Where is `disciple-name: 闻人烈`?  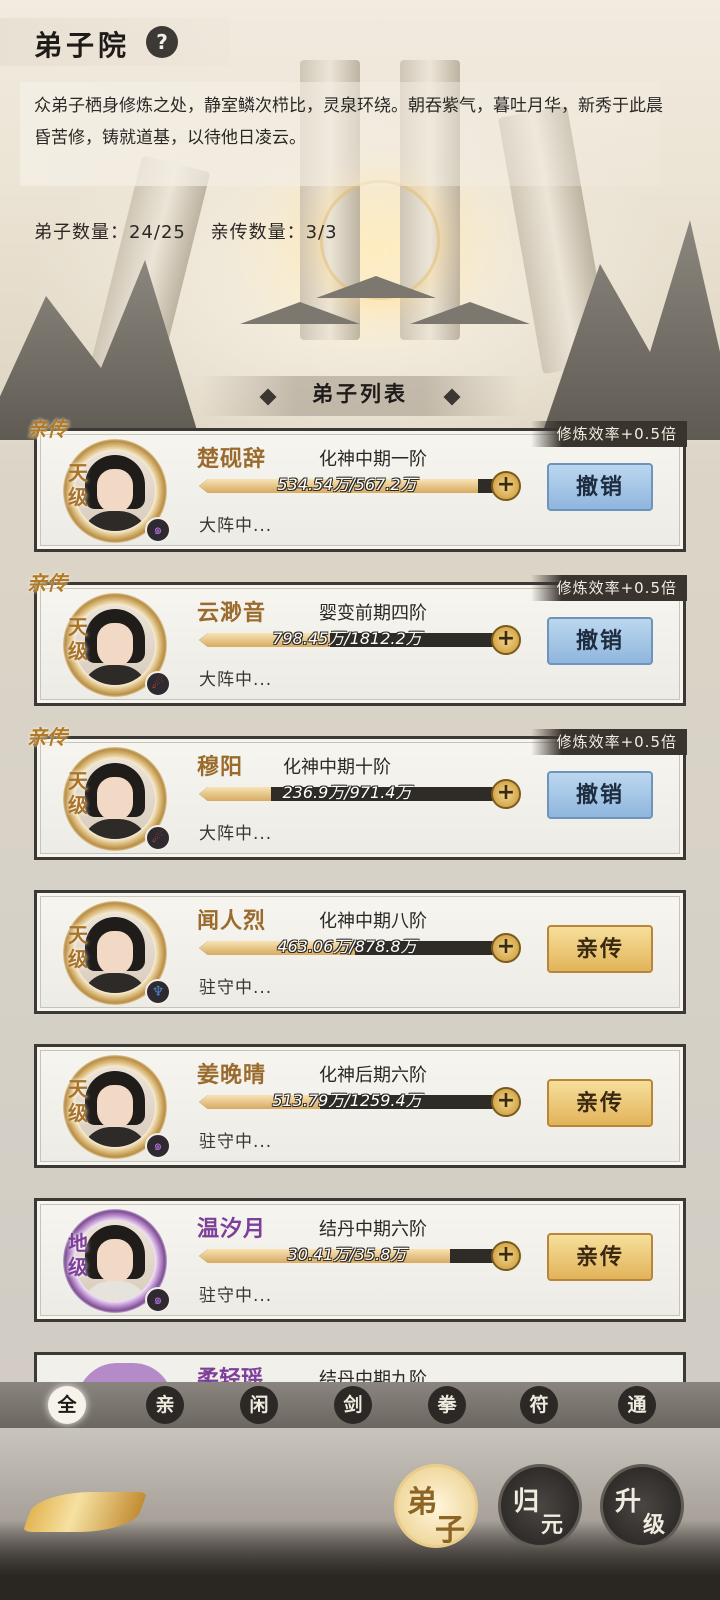
disciple-name: 闻人烈 is located at coordinates (232, 921).